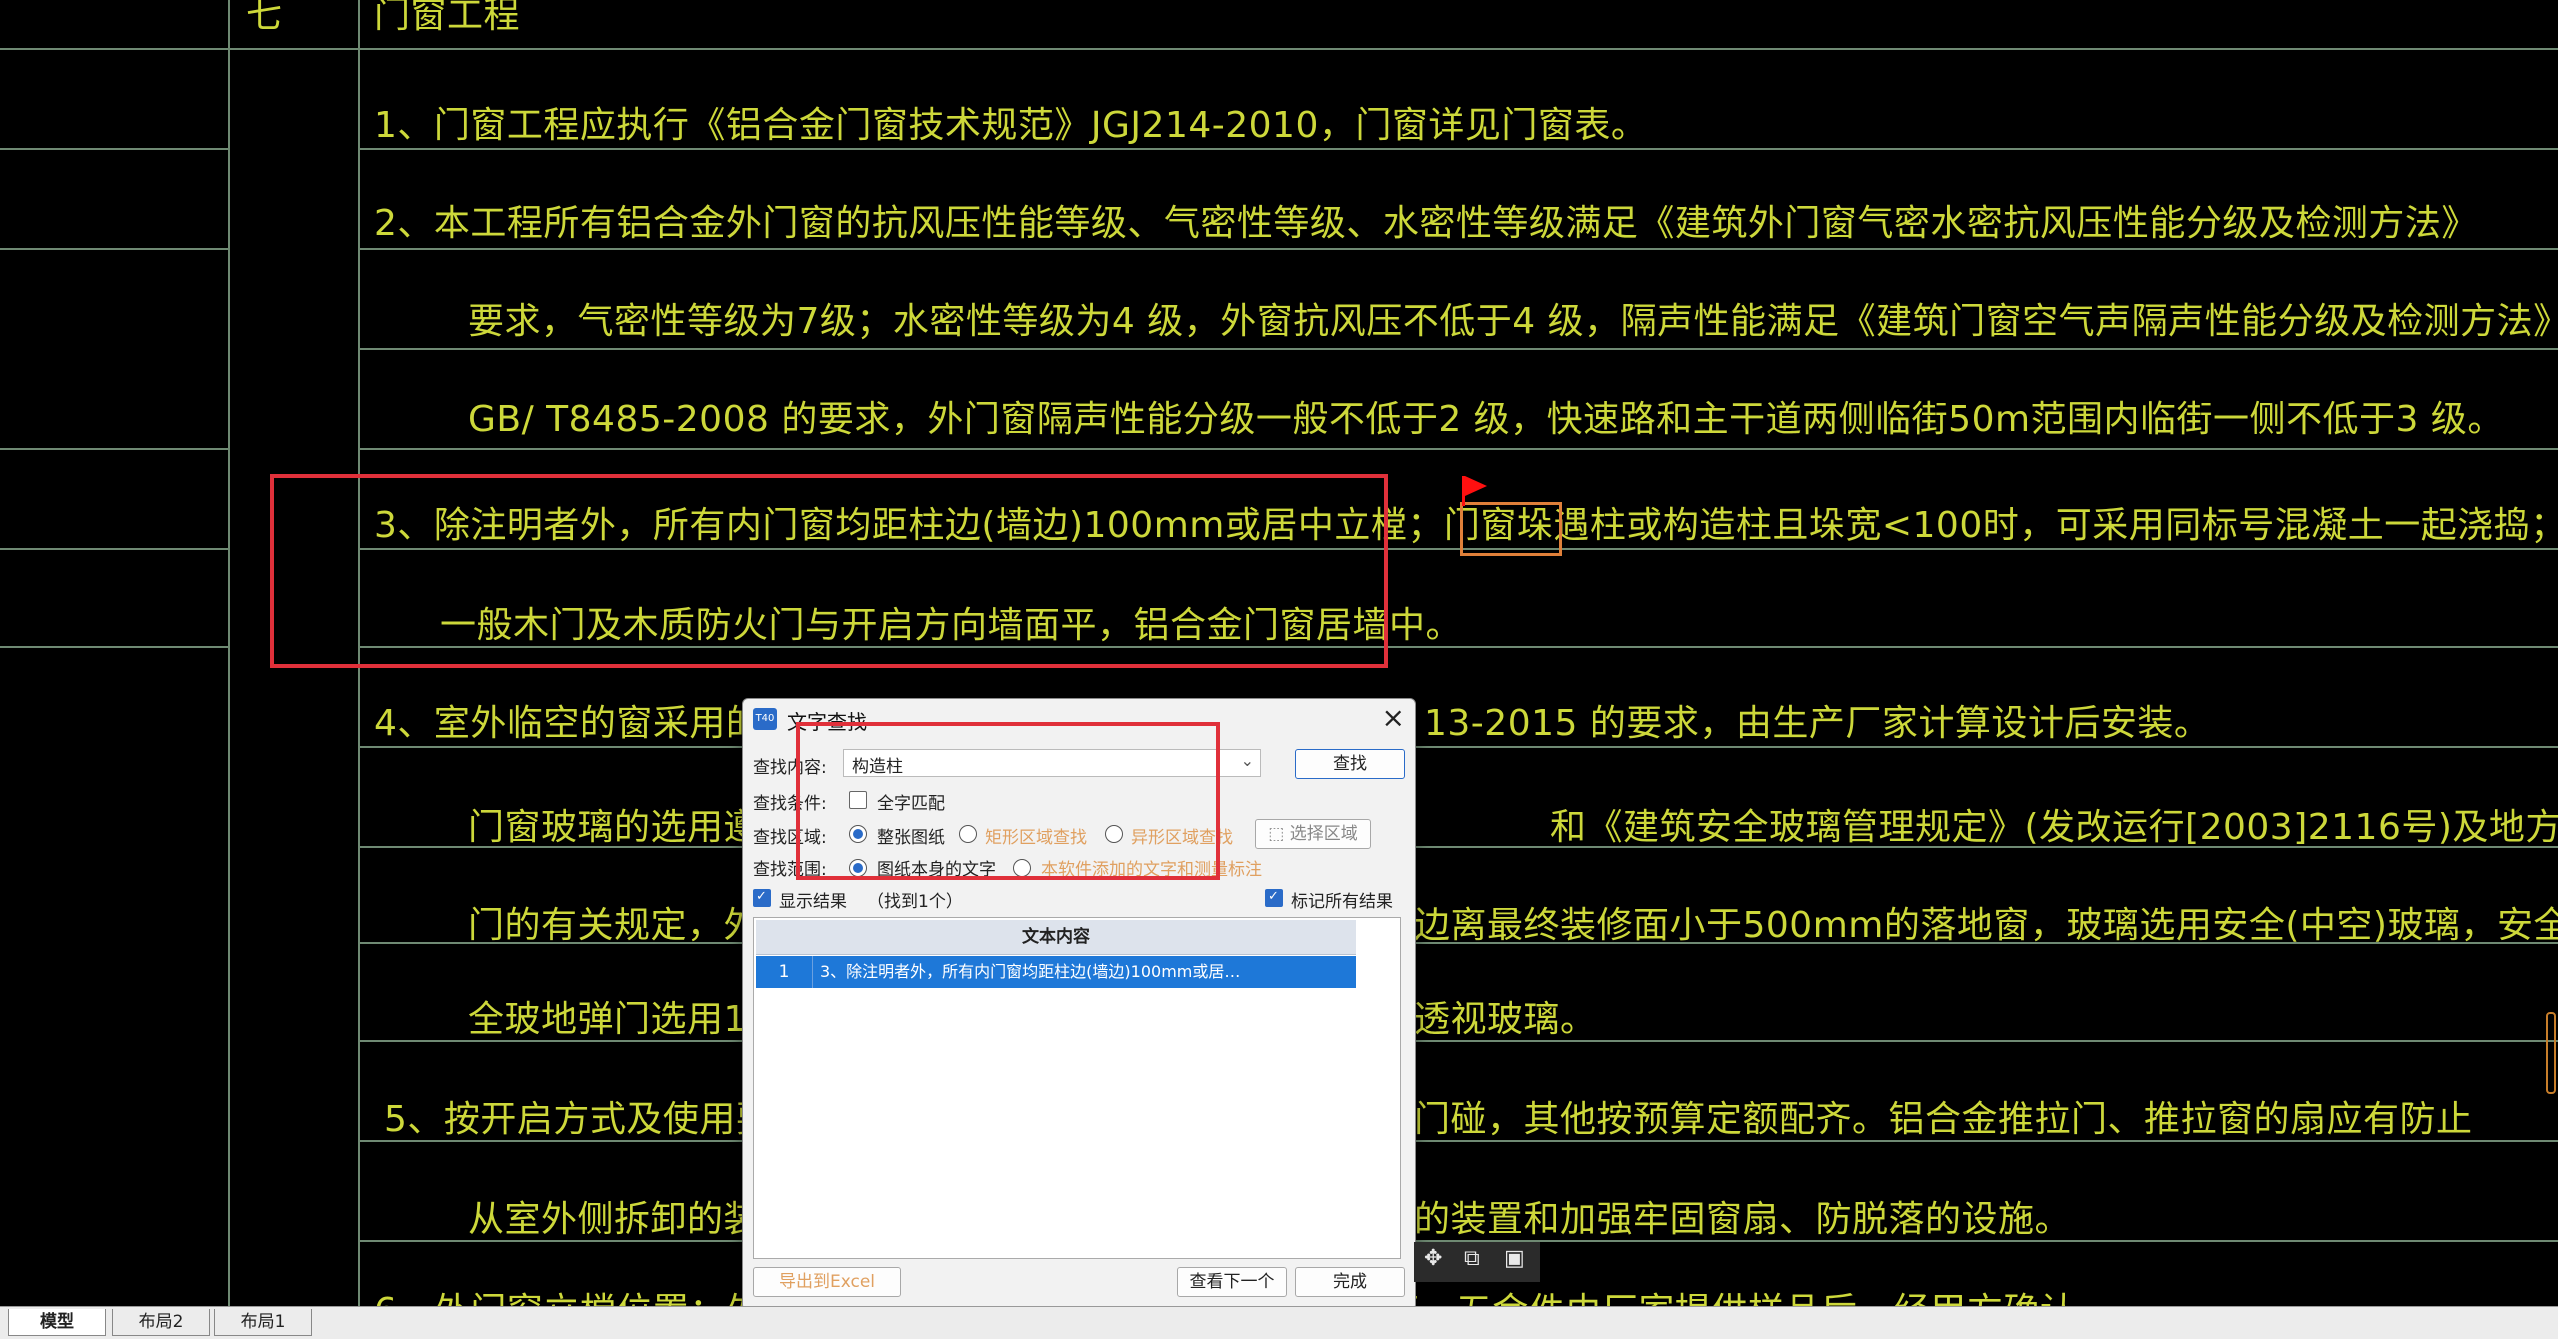 This screenshot has width=2558, height=1339. Describe the element at coordinates (1276, 834) in the screenshot. I see `select-area-icon: ⬚` at that location.